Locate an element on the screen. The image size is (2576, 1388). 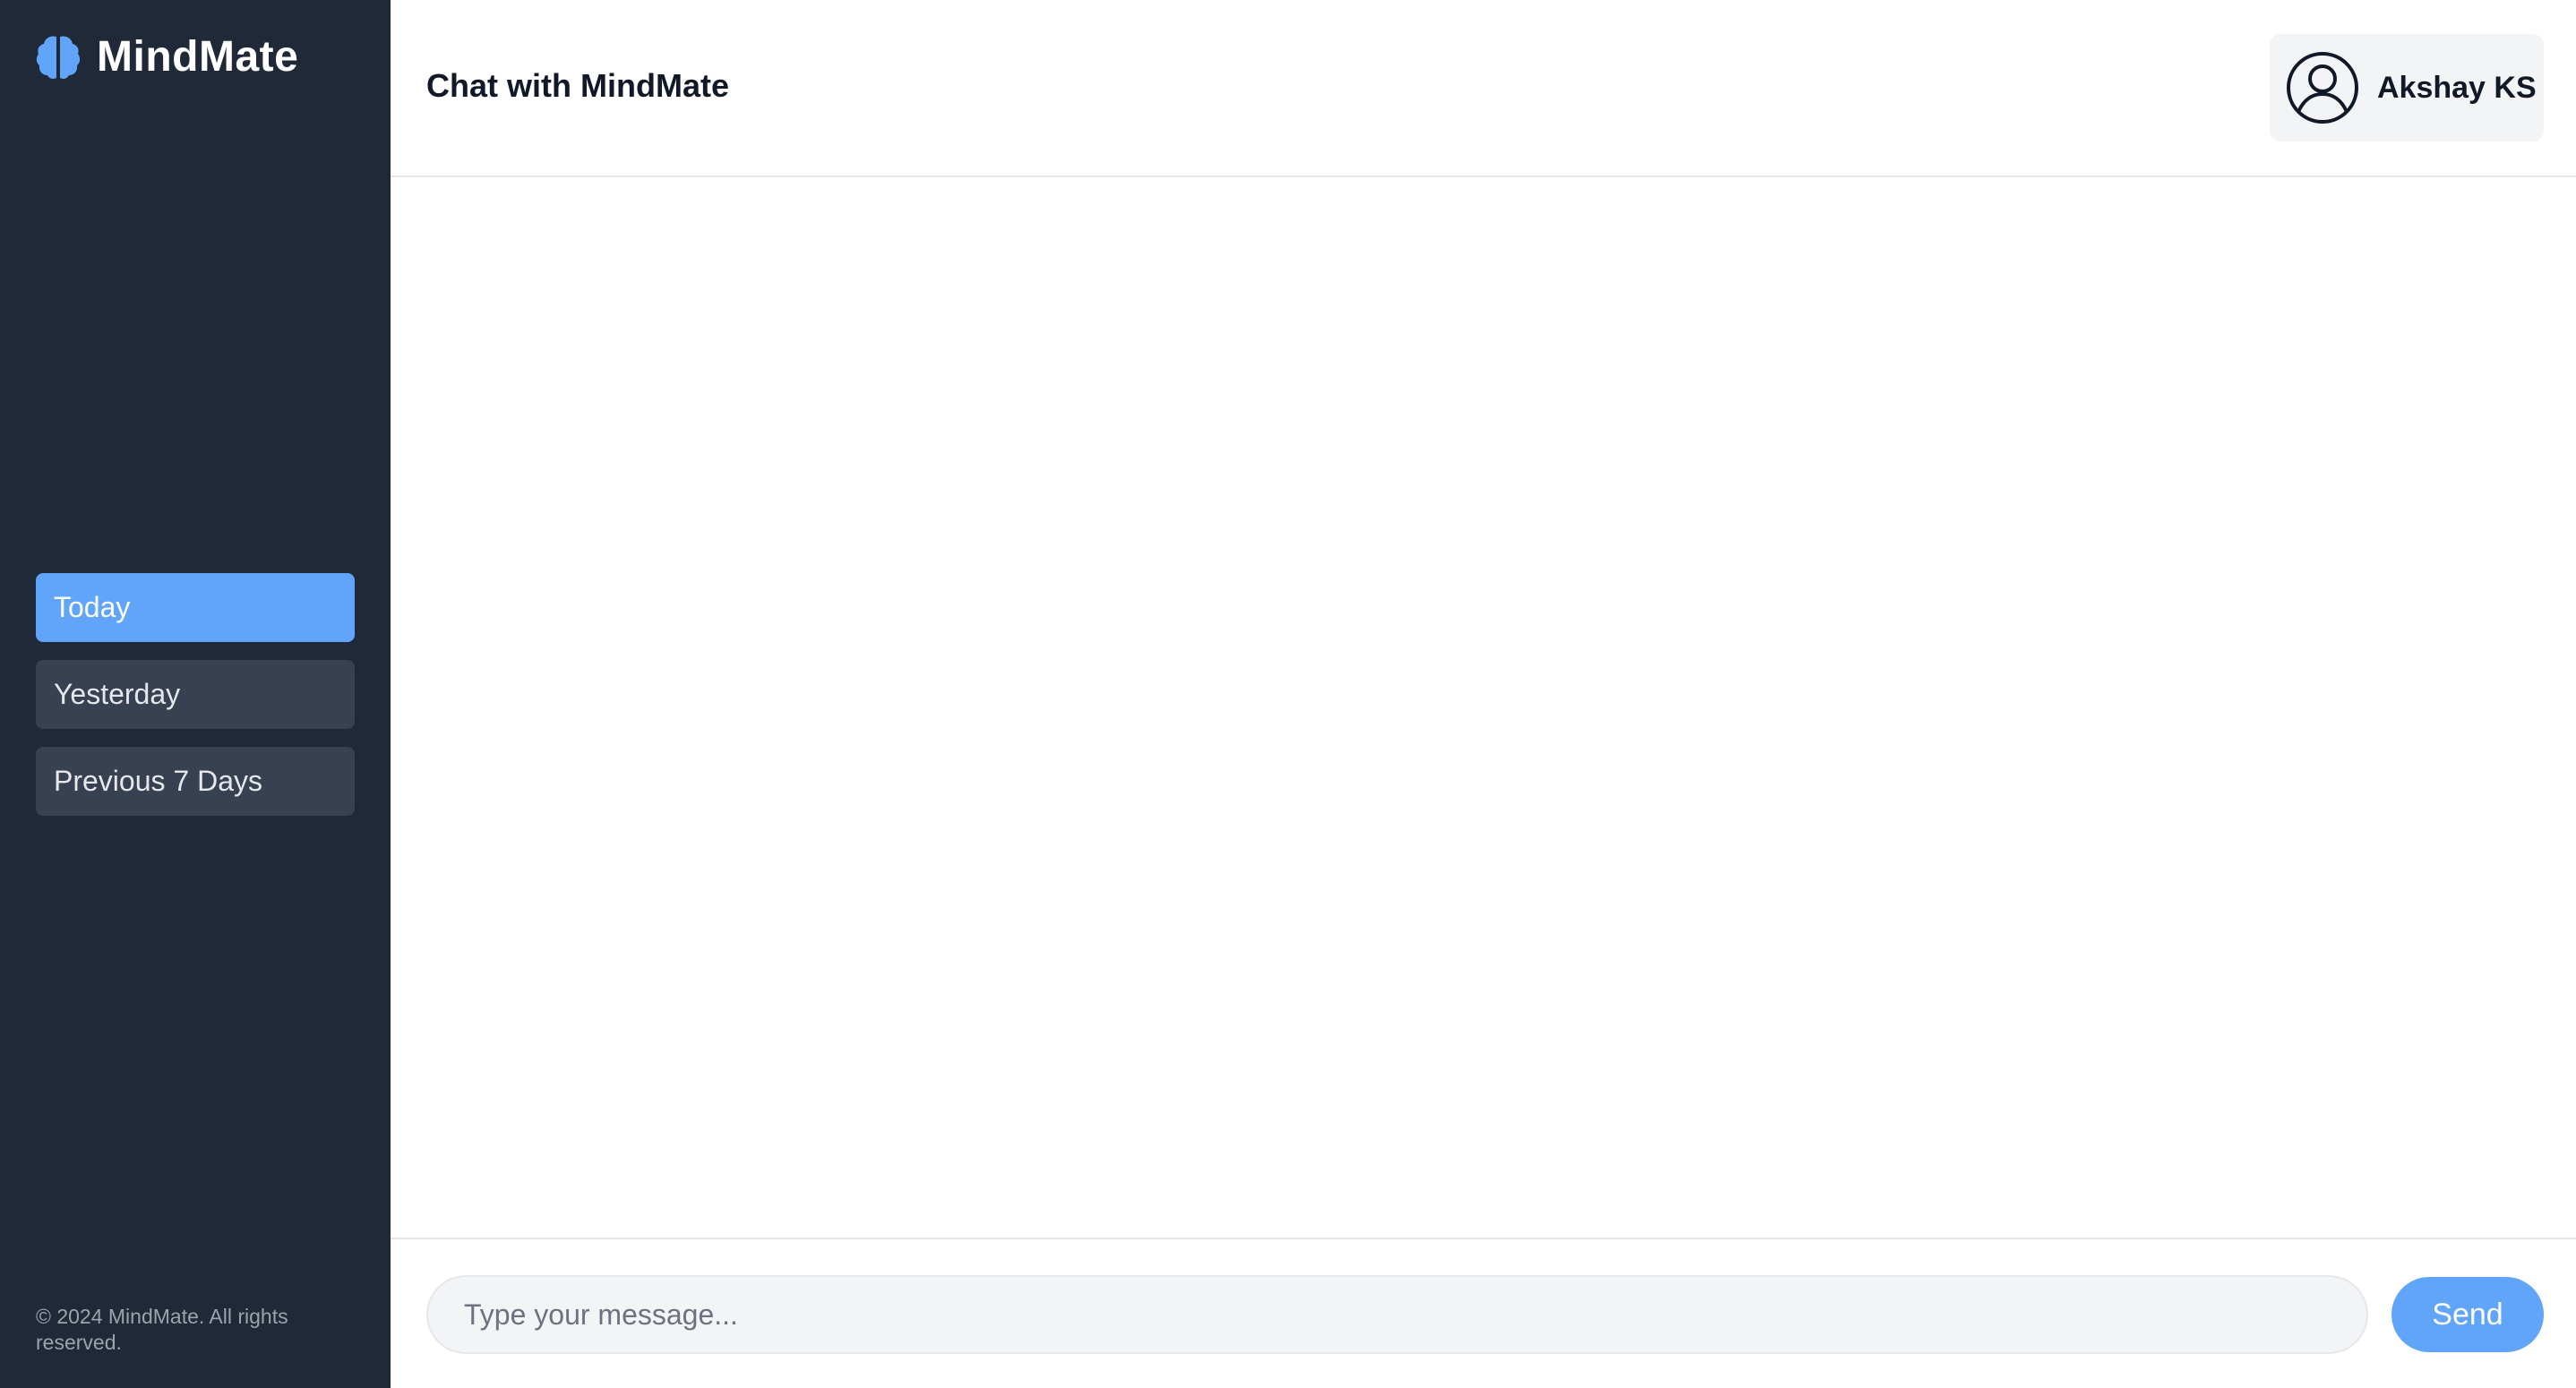
history-nav: Today Yesterday Previous 7 Days is located at coordinates (195, 703).